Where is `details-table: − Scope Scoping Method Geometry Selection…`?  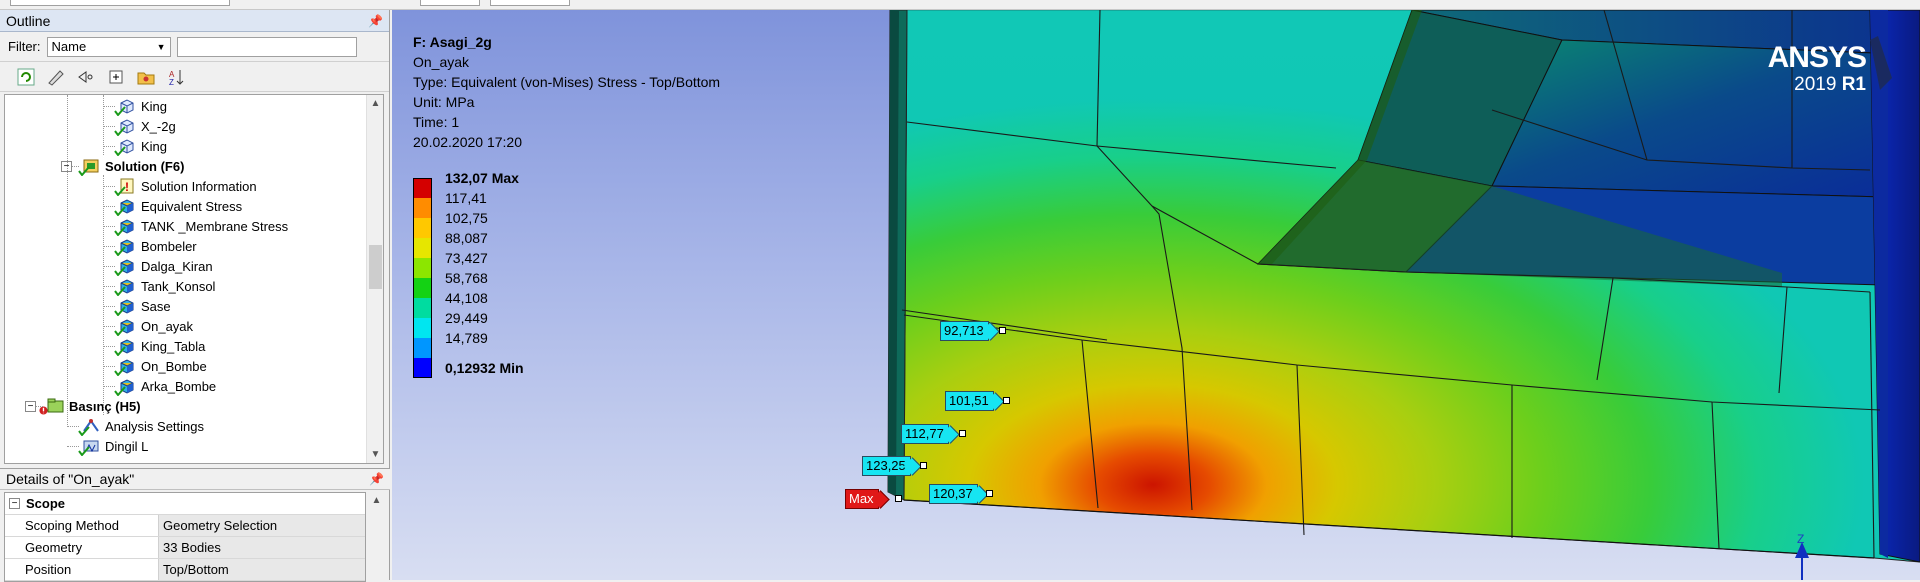
details-table: − Scope Scoping Method Geometry Selection… is located at coordinates (185, 537).